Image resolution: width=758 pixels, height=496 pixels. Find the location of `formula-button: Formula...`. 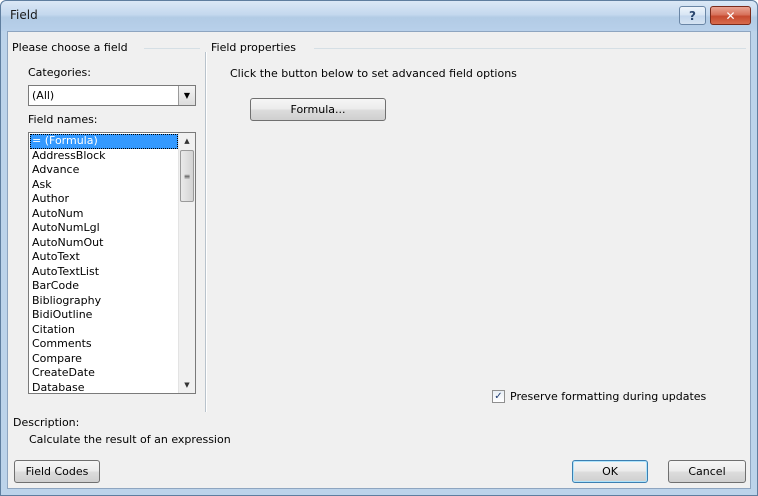

formula-button: Formula... is located at coordinates (318, 109).